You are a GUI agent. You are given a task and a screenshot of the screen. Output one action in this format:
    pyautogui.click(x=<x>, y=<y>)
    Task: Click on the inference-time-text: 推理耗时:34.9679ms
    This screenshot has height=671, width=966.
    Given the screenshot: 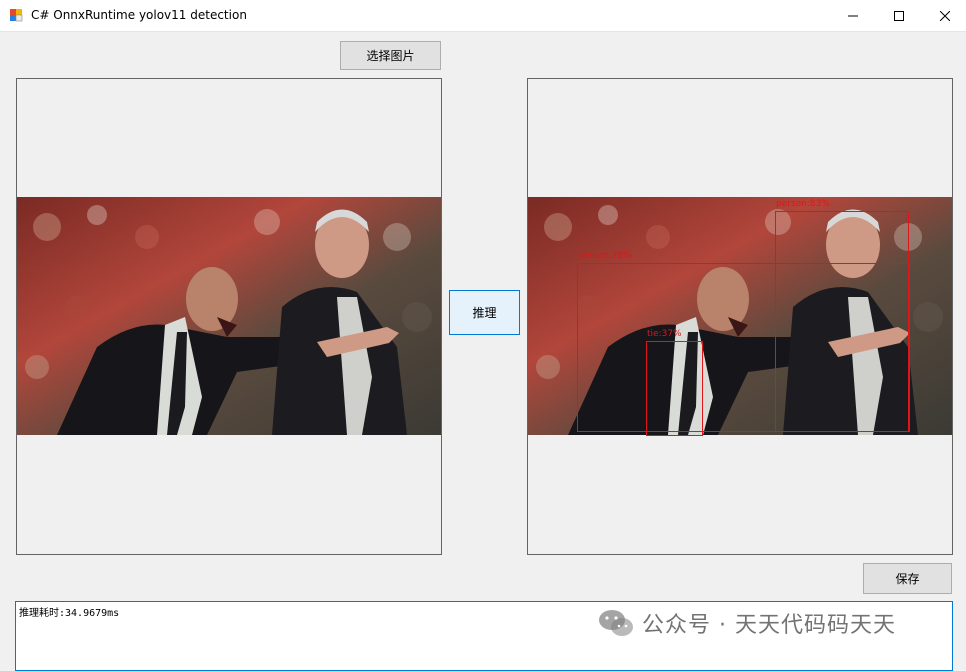 What is the action you would take?
    pyautogui.click(x=69, y=613)
    